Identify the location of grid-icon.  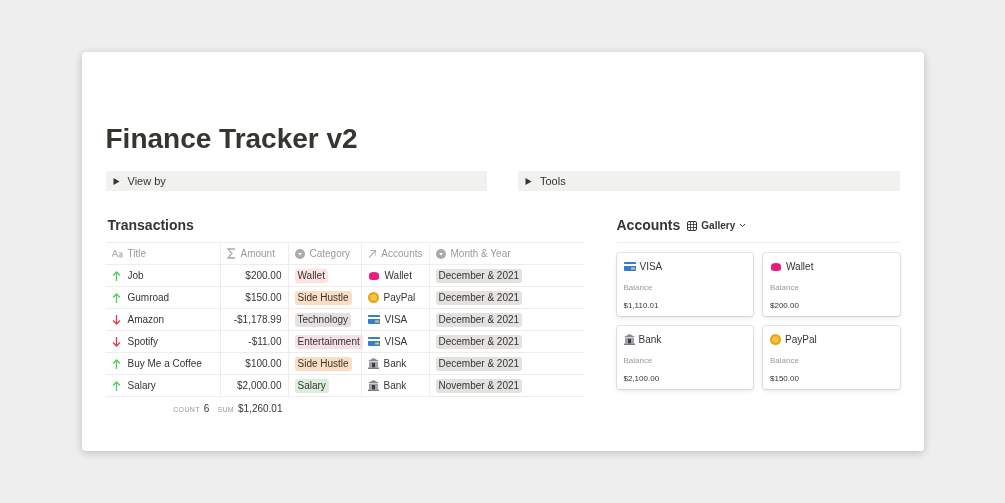
(692, 225).